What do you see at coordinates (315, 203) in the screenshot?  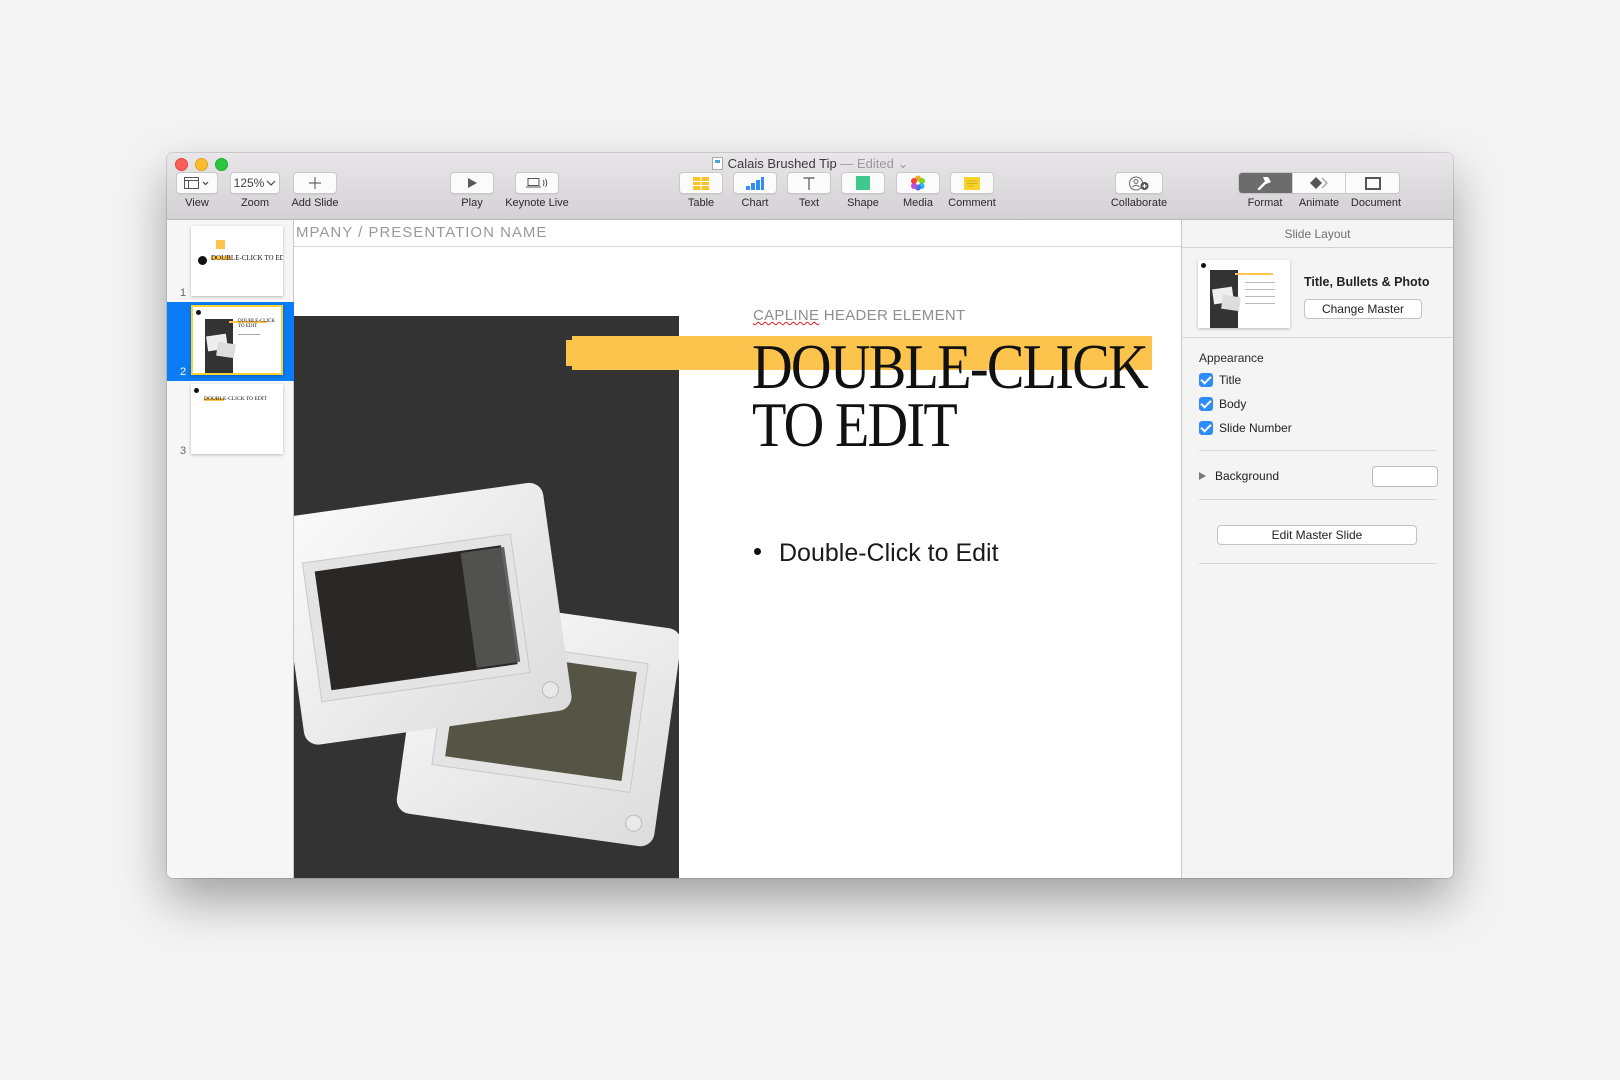 I see `add-slide-label: Add Slide` at bounding box center [315, 203].